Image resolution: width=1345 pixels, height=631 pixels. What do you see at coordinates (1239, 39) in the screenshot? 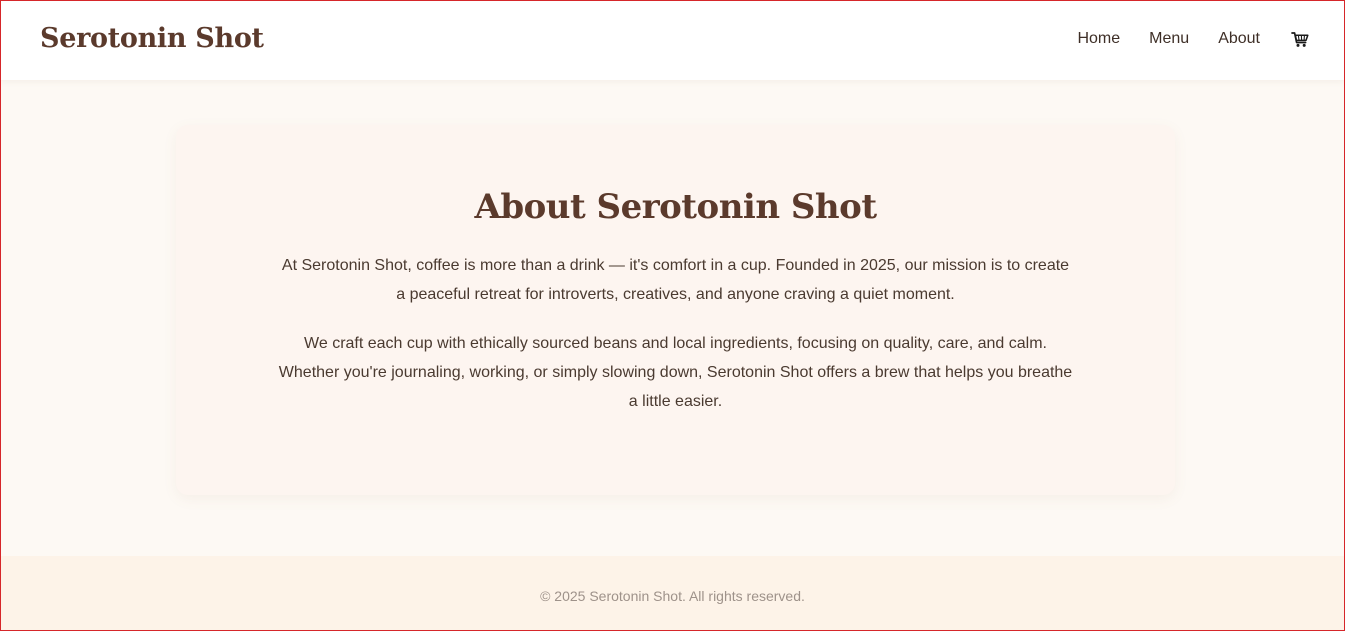
I see `nav-about-link: About` at bounding box center [1239, 39].